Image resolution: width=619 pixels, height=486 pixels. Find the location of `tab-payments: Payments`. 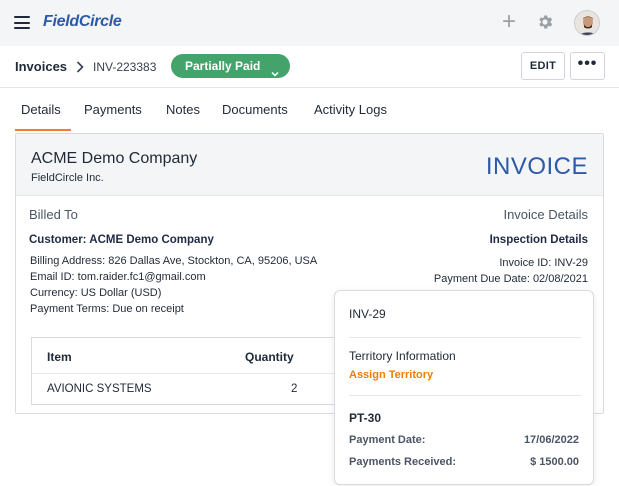

tab-payments: Payments is located at coordinates (113, 109).